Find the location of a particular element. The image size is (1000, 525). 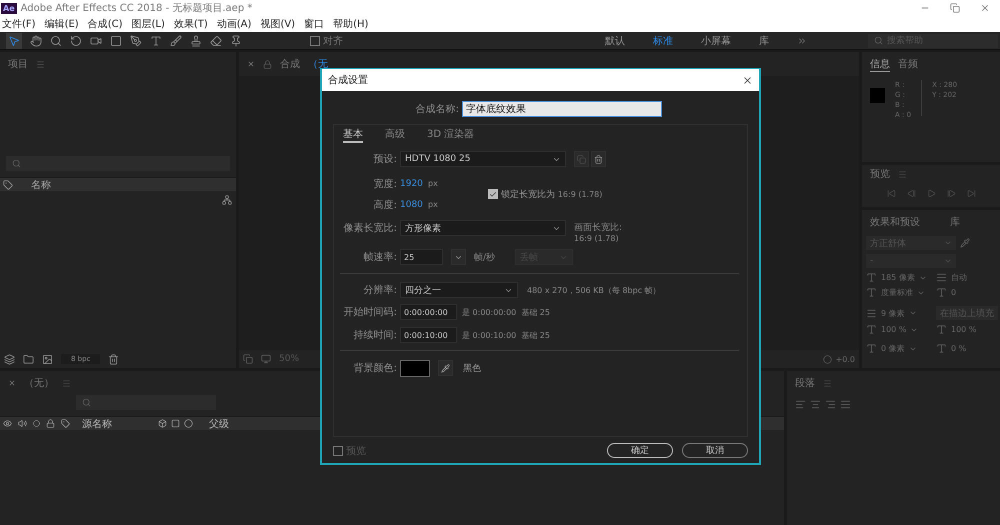

rectangle-icon is located at coordinates (116, 40).